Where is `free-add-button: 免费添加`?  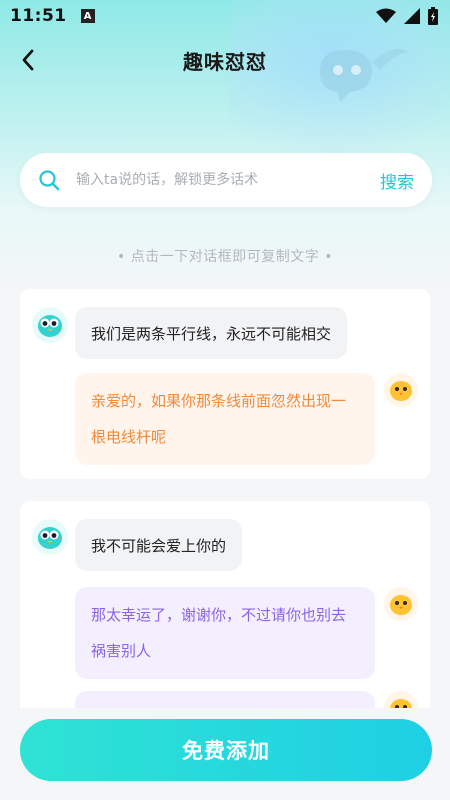
free-add-button: 免费添加 is located at coordinates (226, 750).